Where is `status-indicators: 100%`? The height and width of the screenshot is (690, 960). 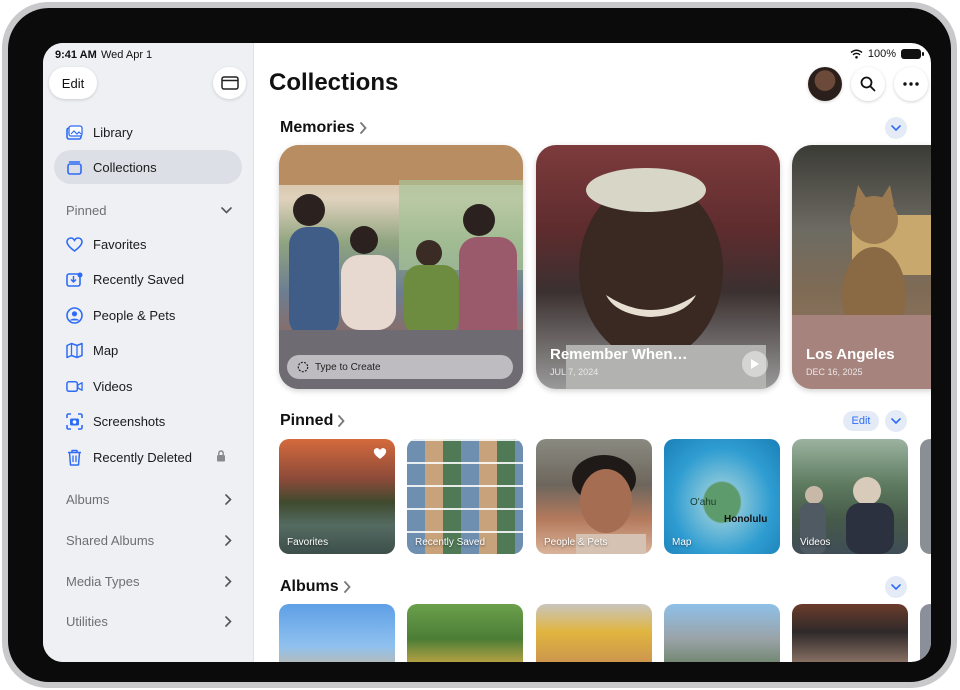 status-indicators: 100% is located at coordinates (887, 54).